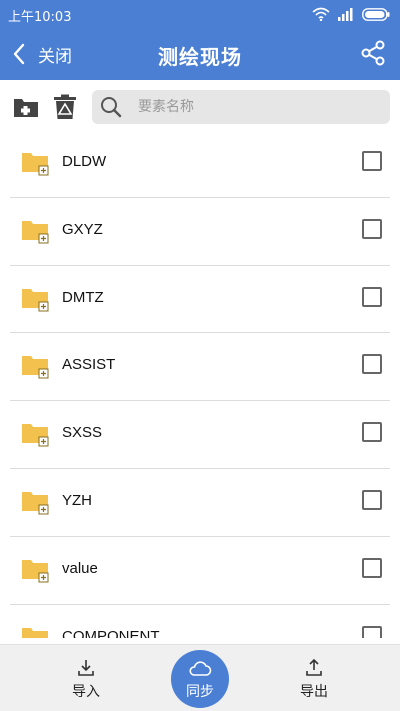 Image resolution: width=400 pixels, height=711 pixels. I want to click on item-name: SXSS, so click(82, 433).